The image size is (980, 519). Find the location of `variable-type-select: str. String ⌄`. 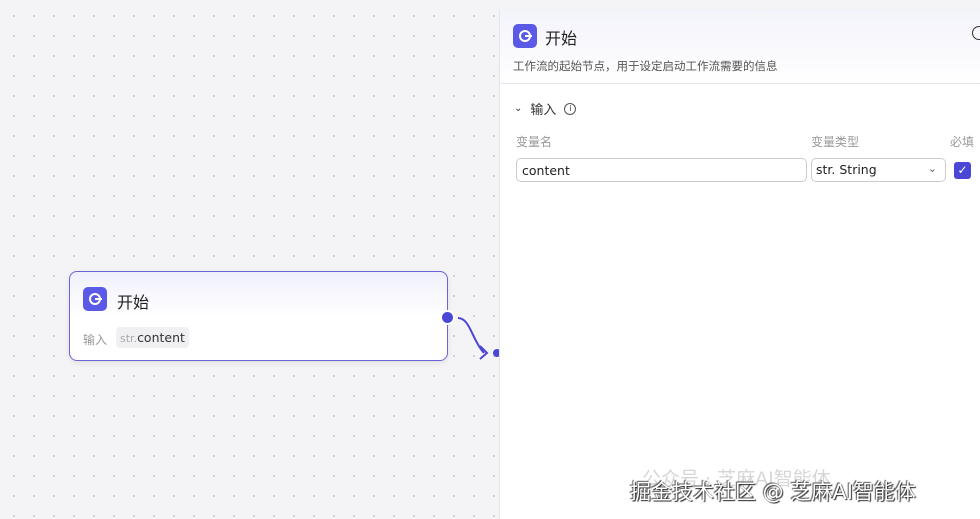

variable-type-select: str. String ⌄ is located at coordinates (878, 170).